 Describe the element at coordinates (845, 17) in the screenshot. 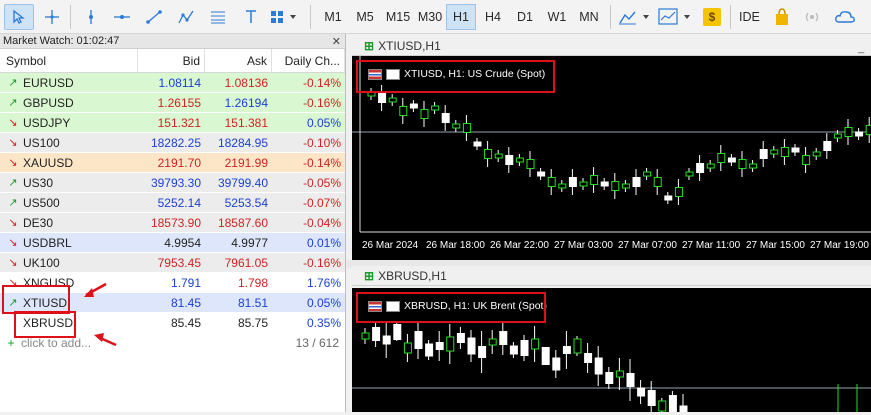

I see `cloud-icon` at that location.